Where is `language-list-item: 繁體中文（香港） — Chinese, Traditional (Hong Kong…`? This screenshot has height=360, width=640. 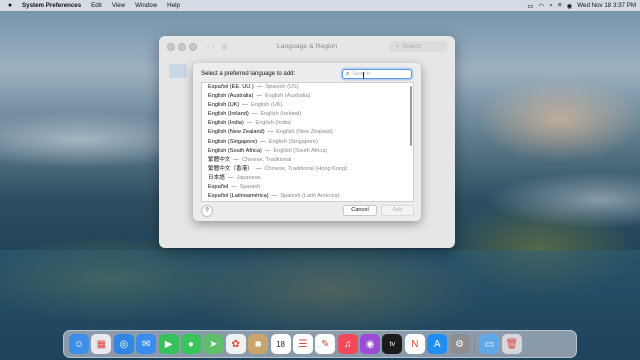
language-list-item: 繁體中文（香港） — Chinese, Traditional (Hong Kong… is located at coordinates (307, 169).